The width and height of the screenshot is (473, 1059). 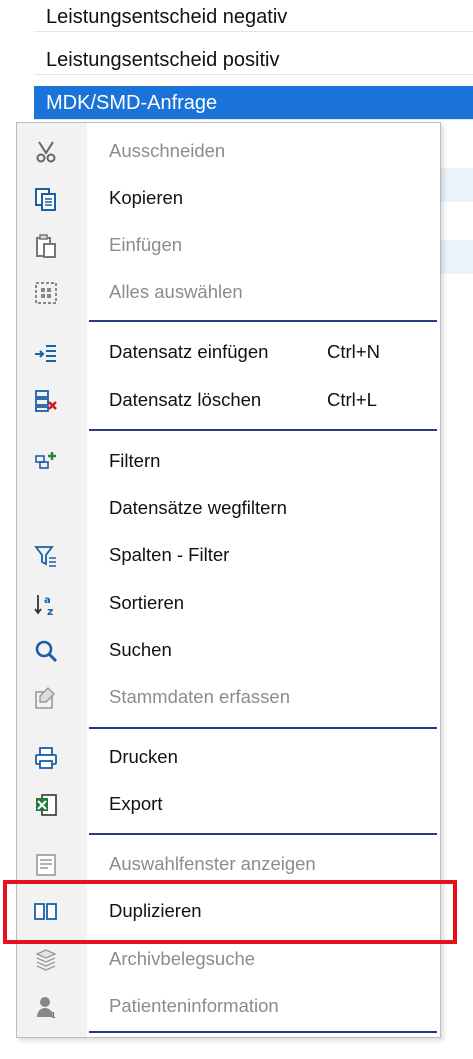 What do you see at coordinates (46, 960) in the screenshot?
I see `archive-search-icon` at bounding box center [46, 960].